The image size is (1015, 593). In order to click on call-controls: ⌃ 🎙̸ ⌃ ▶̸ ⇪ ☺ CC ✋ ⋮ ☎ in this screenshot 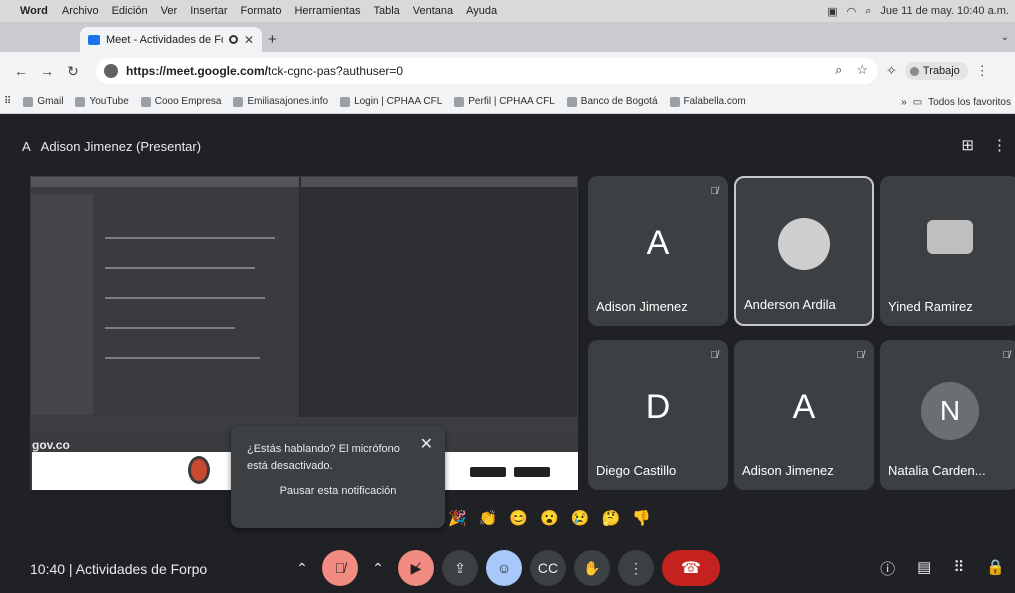, I will do `click(505, 568)`.